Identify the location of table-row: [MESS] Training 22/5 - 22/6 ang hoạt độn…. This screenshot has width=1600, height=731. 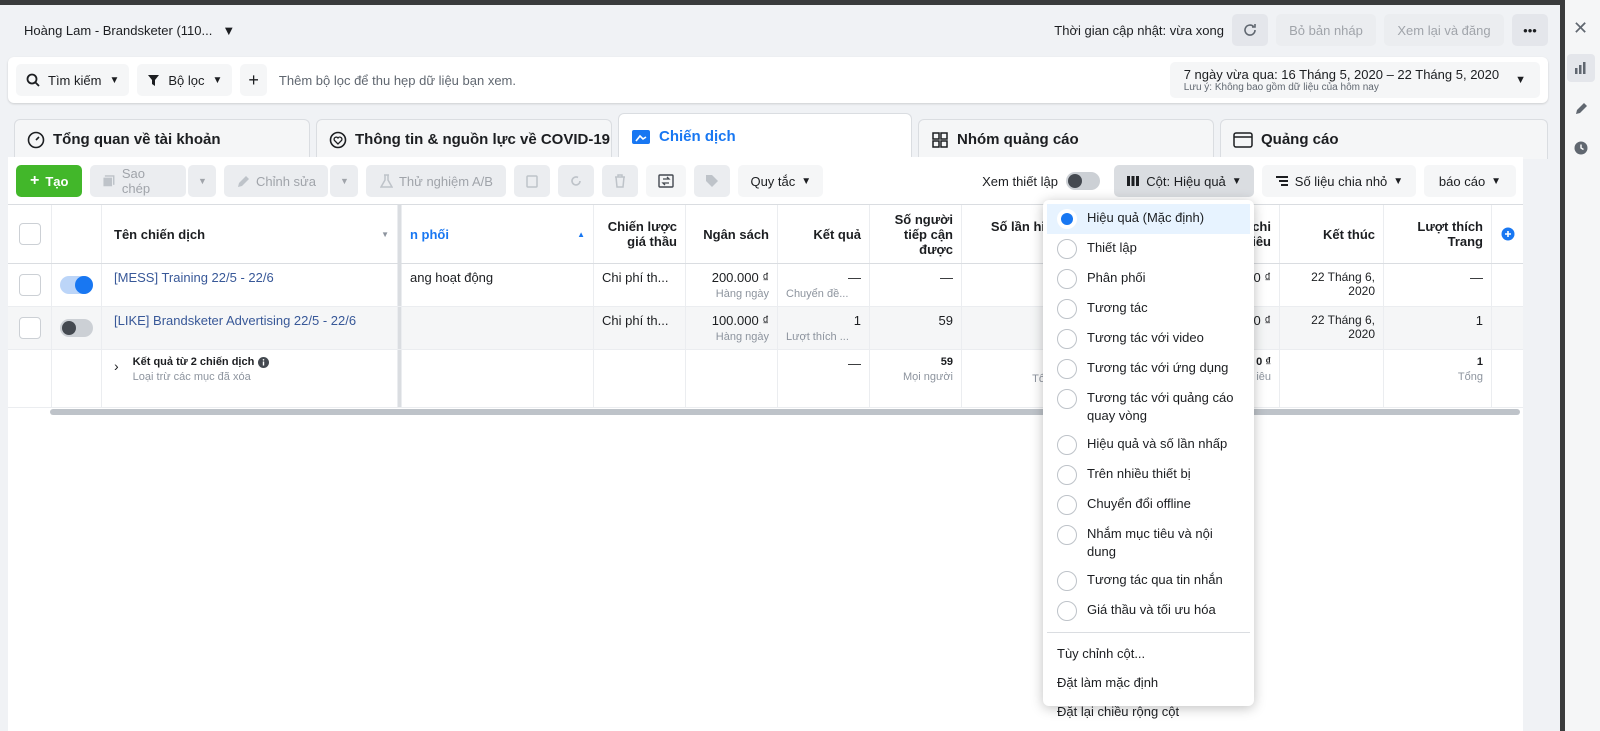
(765, 285).